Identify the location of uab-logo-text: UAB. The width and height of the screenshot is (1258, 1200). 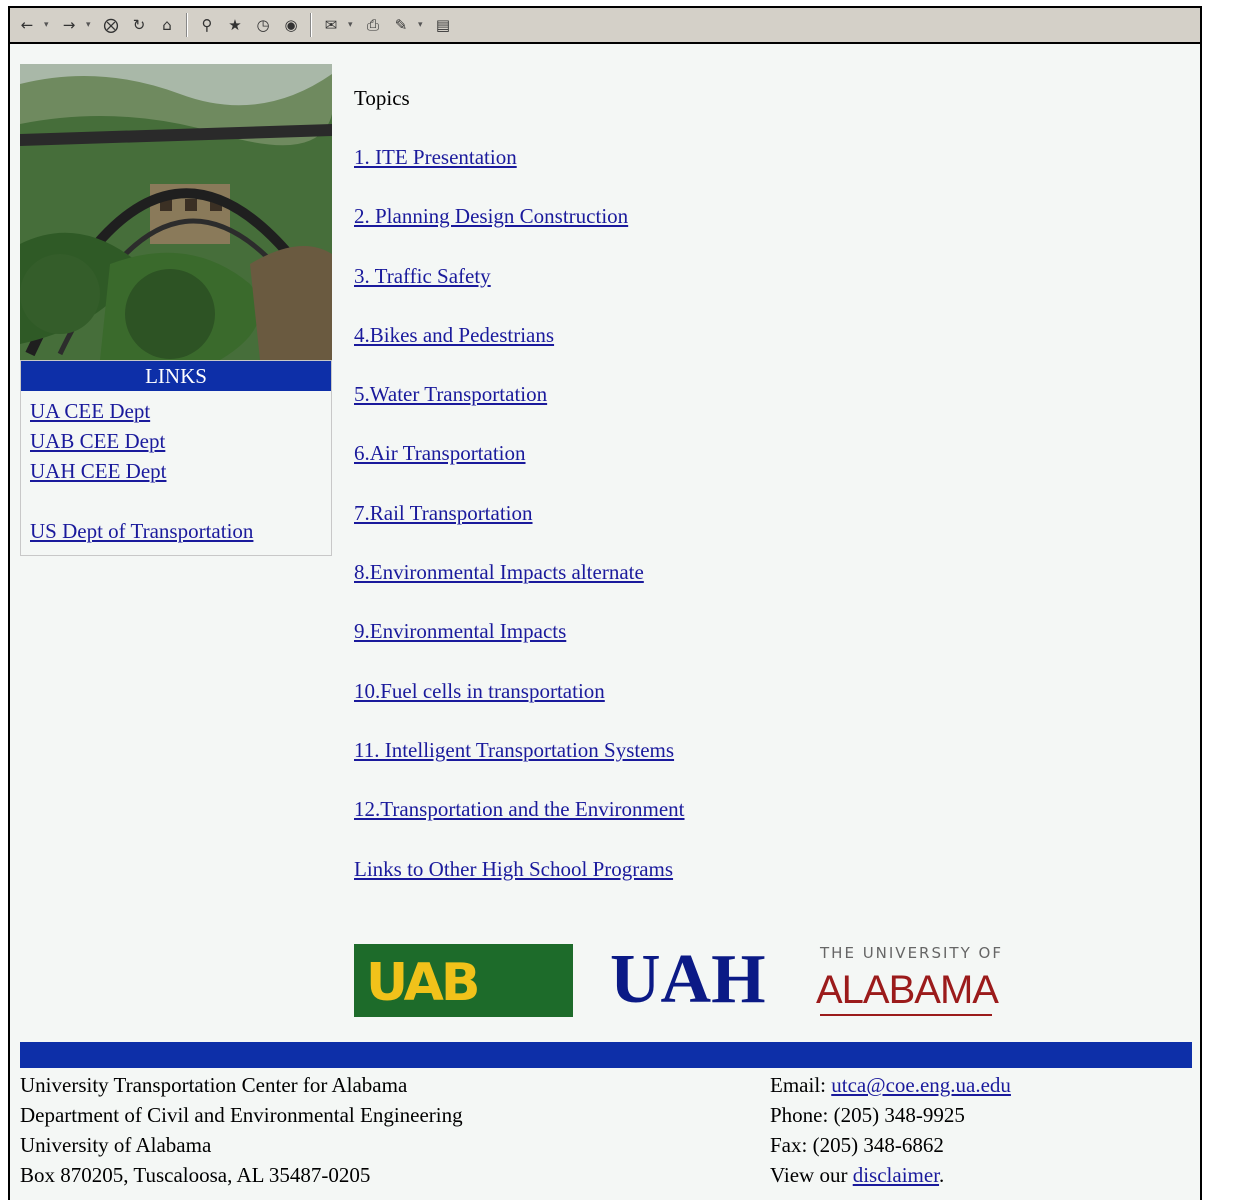
(423, 983).